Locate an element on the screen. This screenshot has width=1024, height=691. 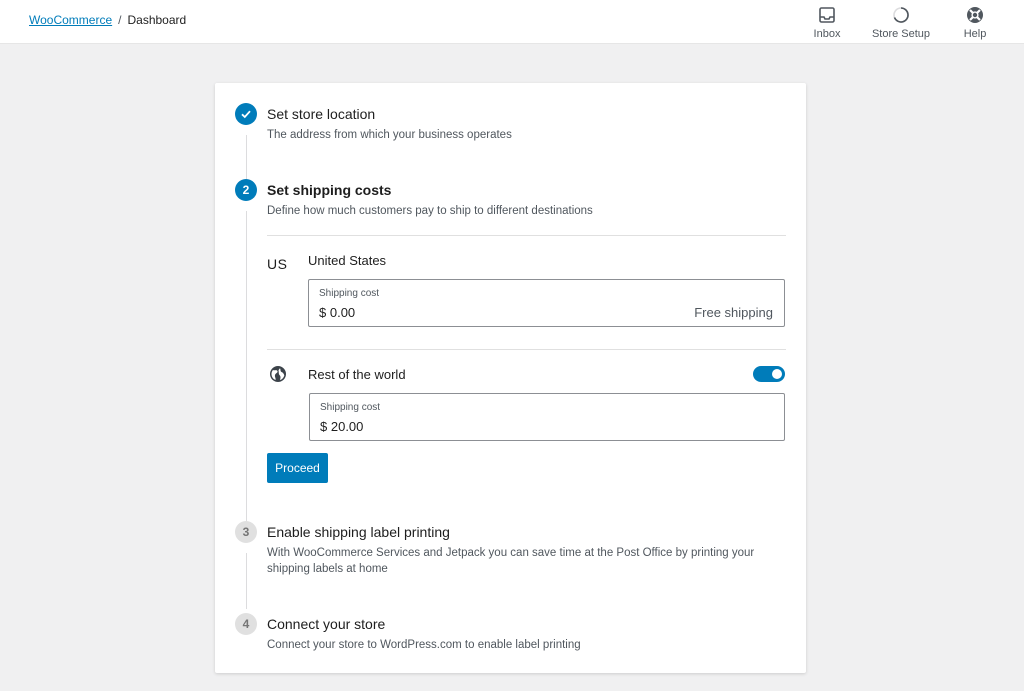
free-shipping-label: Free shipping is located at coordinates (733, 312).